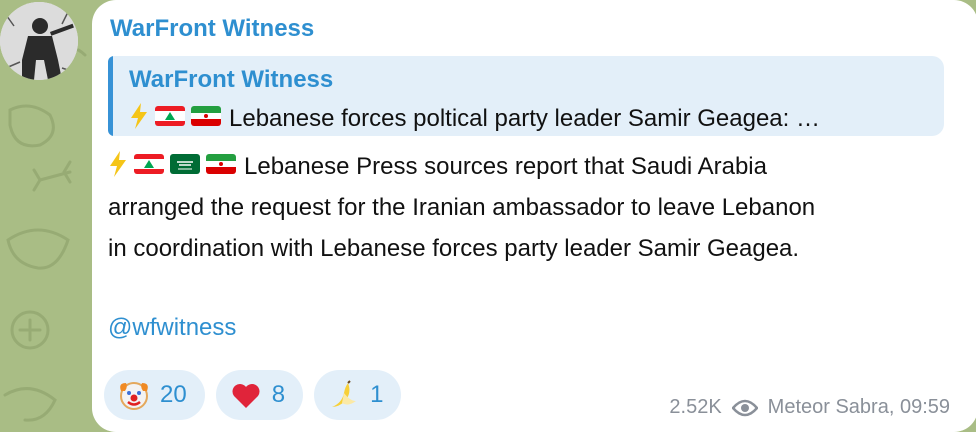  I want to click on reply-emoji-row, so click(175, 116).